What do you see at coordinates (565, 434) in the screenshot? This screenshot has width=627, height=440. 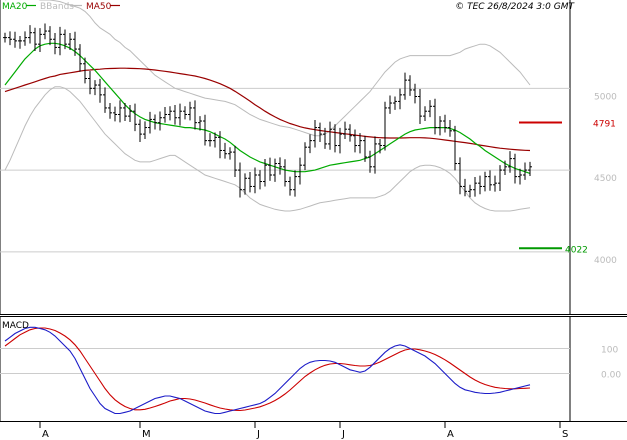 I see `x-tick-label: S` at bounding box center [565, 434].